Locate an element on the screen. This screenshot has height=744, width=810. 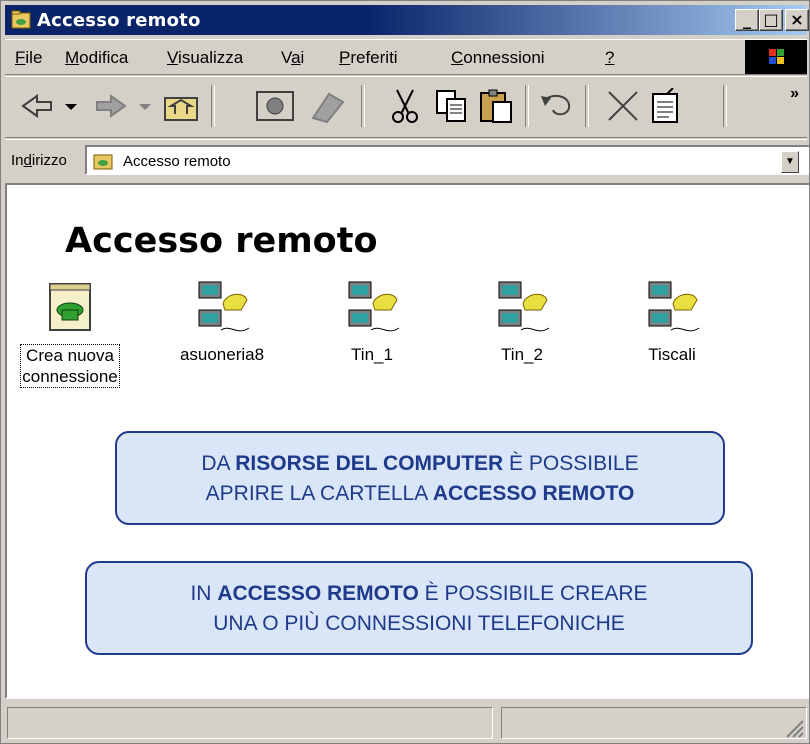
address-label: Indirizzo is located at coordinates (39, 160).